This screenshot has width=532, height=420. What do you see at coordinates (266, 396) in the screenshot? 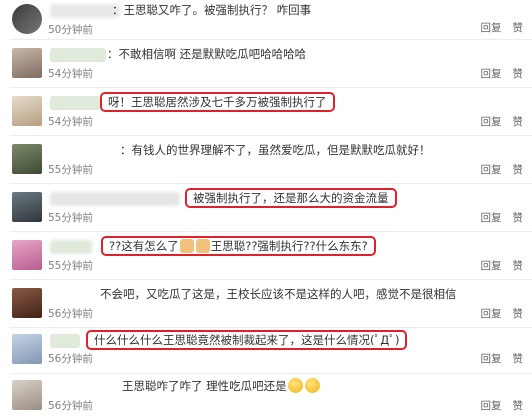
I see `comment-row: 王思聪咋了咋了 理性吃瓜吧还是 56分钟前 回复 赞` at bounding box center [266, 396].